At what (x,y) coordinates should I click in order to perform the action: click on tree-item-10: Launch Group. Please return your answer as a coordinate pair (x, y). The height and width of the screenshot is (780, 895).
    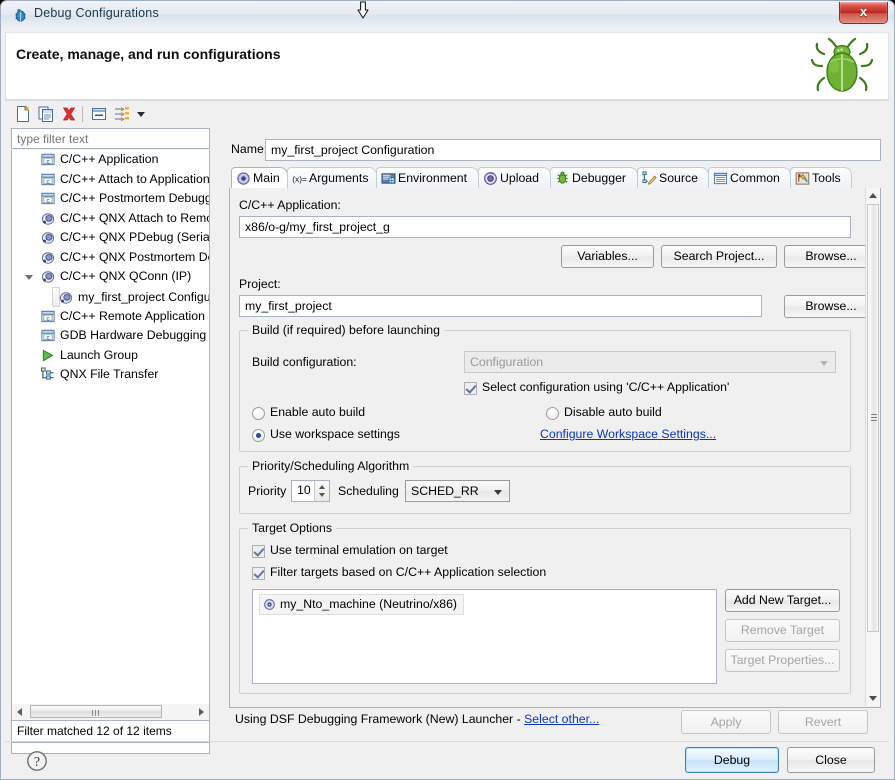
    Looking at the image, I should click on (110, 356).